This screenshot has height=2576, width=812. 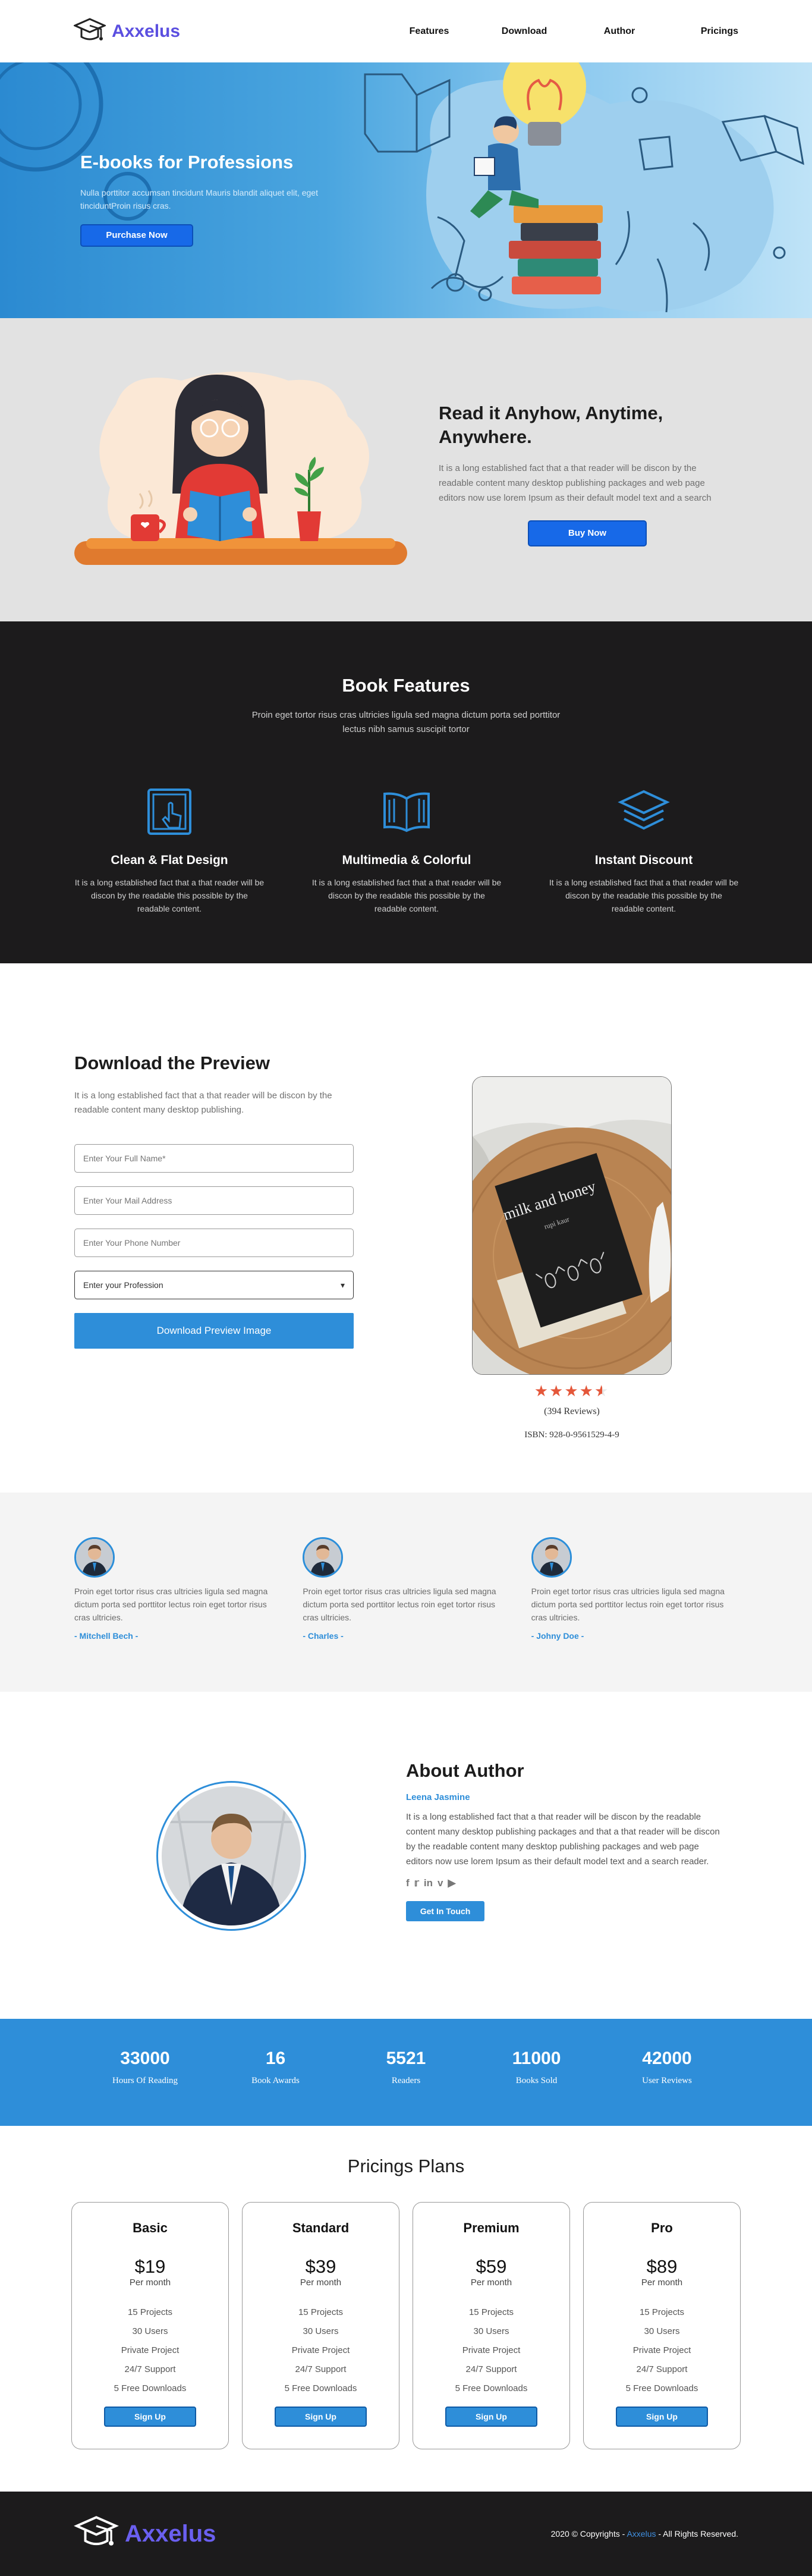 I want to click on vimeo-icon: v, so click(x=440, y=1883).